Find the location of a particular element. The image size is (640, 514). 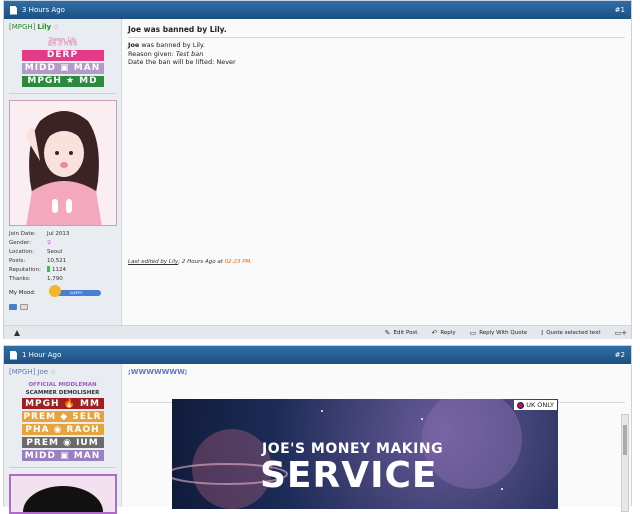

add-quote-icon: ▭+ is located at coordinates (620, 332).